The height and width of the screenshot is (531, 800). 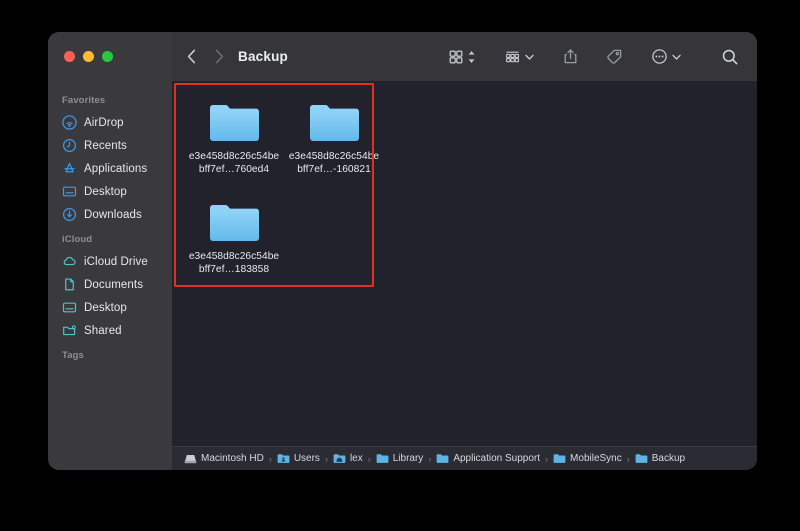 I want to click on more-actions-icon, so click(x=659, y=56).